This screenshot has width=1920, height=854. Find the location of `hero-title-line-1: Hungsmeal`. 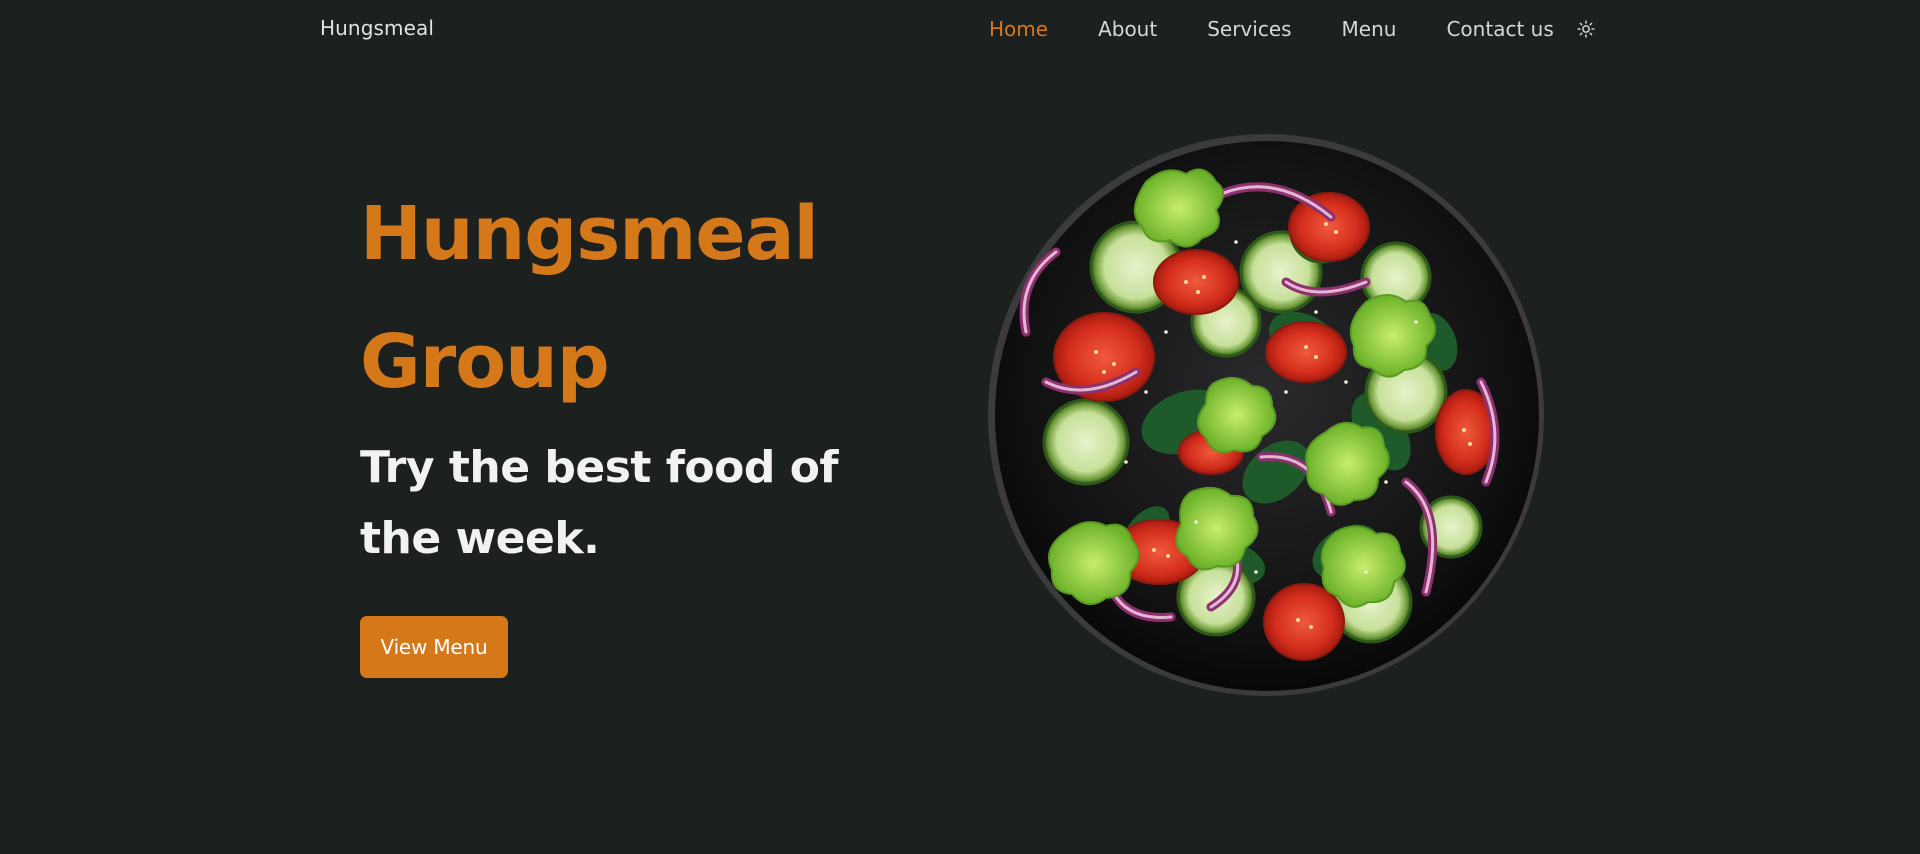

hero-title-line-1: Hungsmeal is located at coordinates (589, 234).